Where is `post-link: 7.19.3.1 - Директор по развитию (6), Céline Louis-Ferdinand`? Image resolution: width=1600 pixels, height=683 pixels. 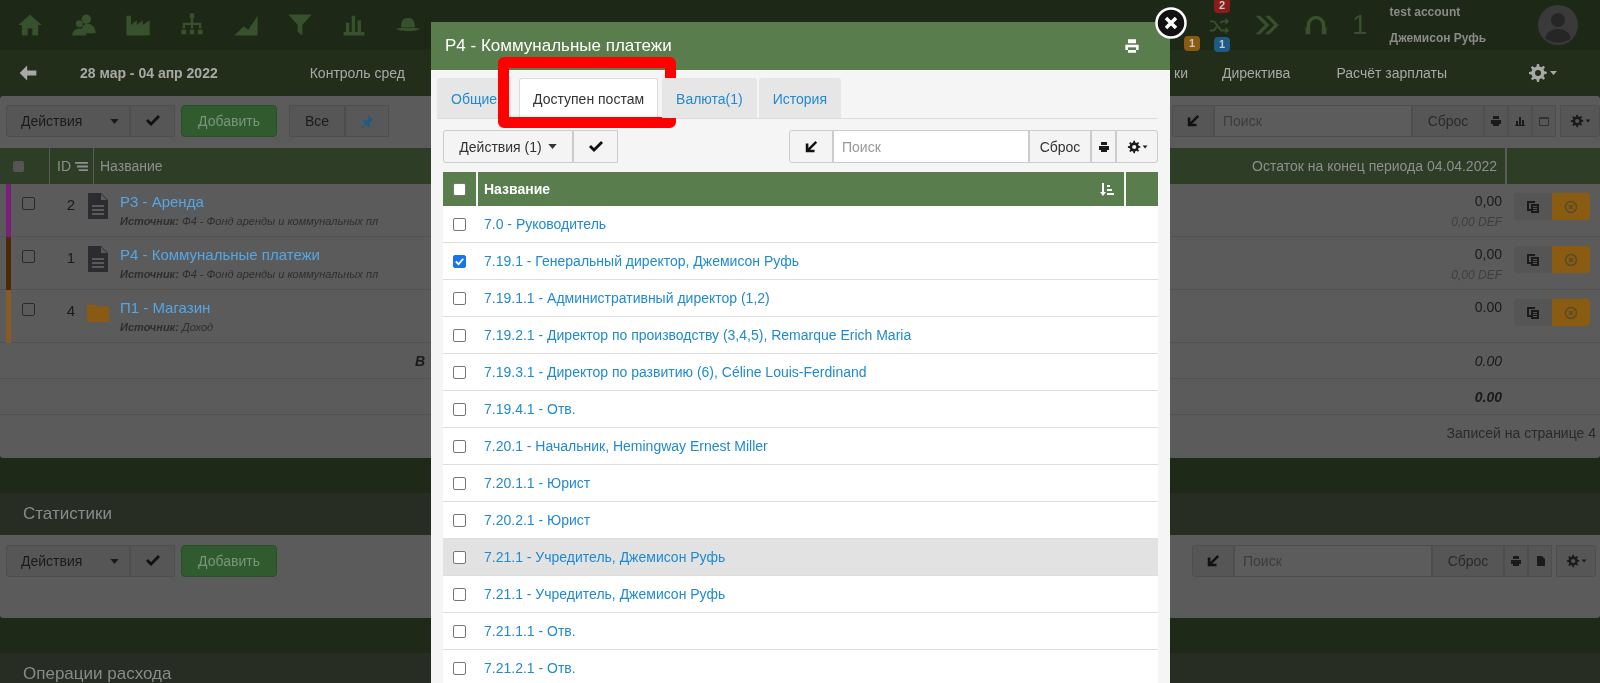 post-link: 7.19.3.1 - Директор по развитию (6), Céline Louis-Ferdinand is located at coordinates (671, 372).